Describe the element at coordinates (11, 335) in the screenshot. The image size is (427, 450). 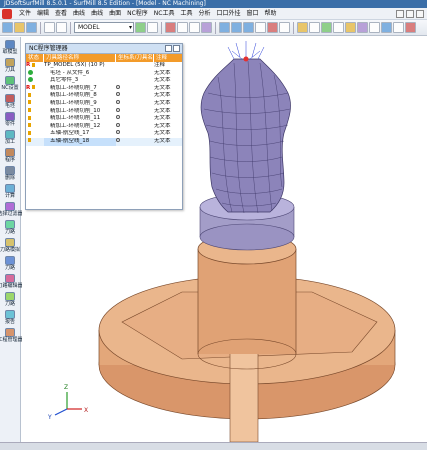
I see `sidebar-item-16: 工程管理器` at that location.